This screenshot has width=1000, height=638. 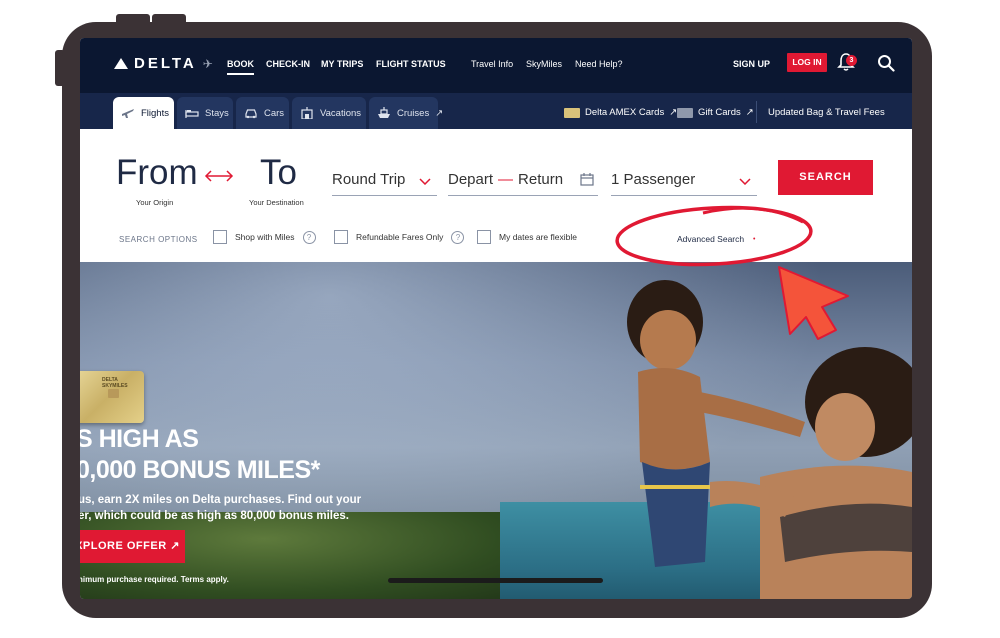 I want to click on nav-skymiles: SkyMiles, so click(x=544, y=64).